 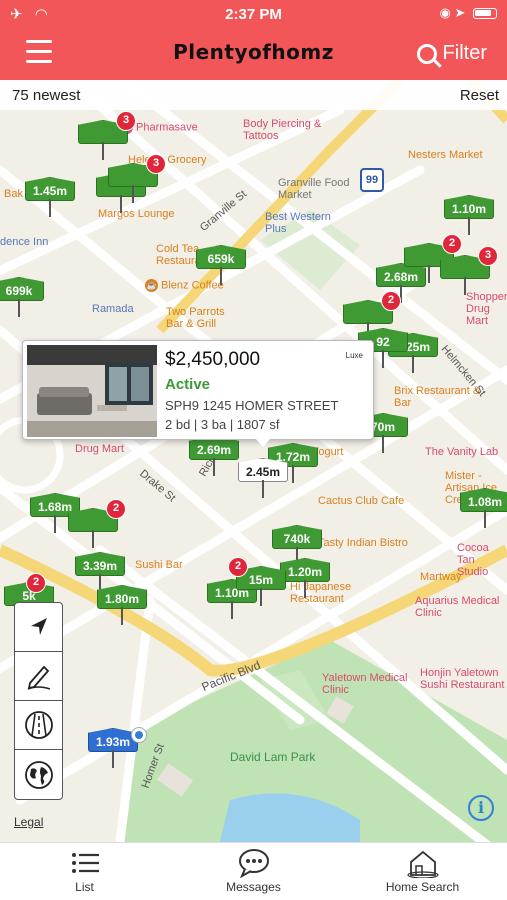 I want to click on tab-list: List, so click(x=84, y=871).